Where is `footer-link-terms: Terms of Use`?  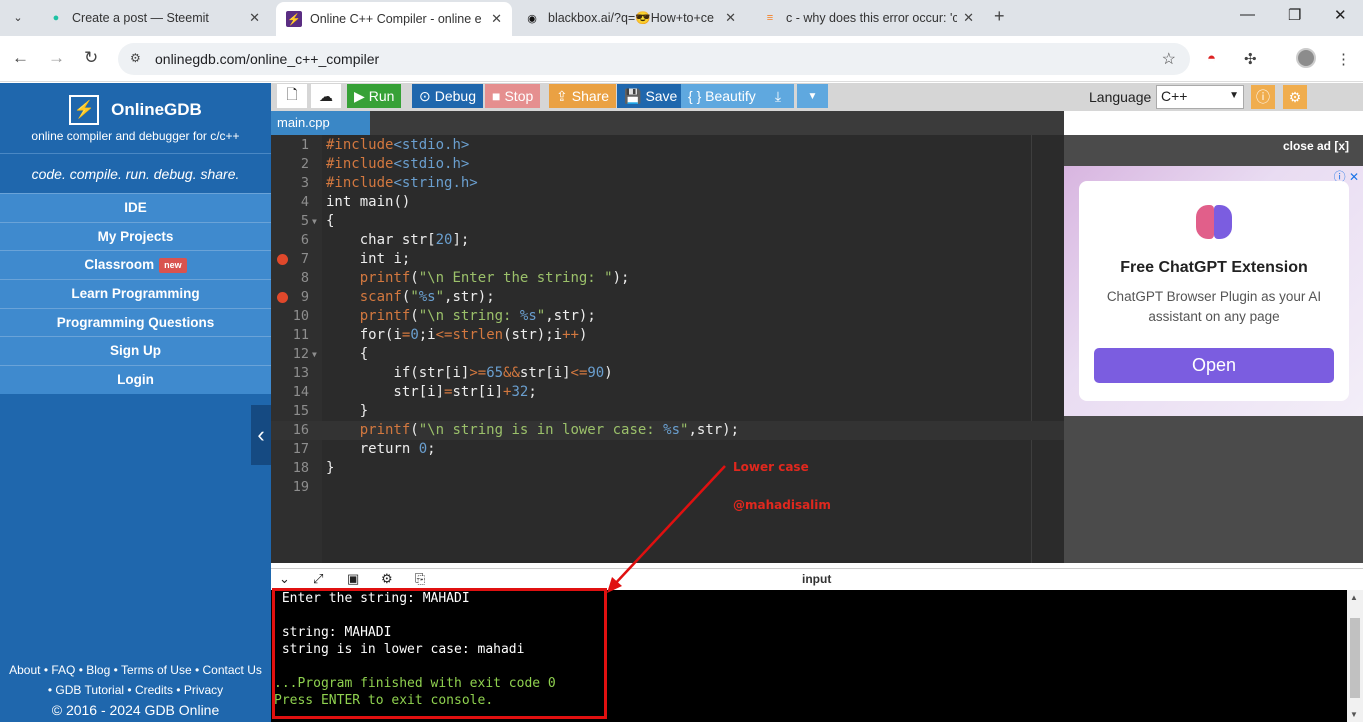
footer-link-terms: Terms of Use is located at coordinates (156, 670).